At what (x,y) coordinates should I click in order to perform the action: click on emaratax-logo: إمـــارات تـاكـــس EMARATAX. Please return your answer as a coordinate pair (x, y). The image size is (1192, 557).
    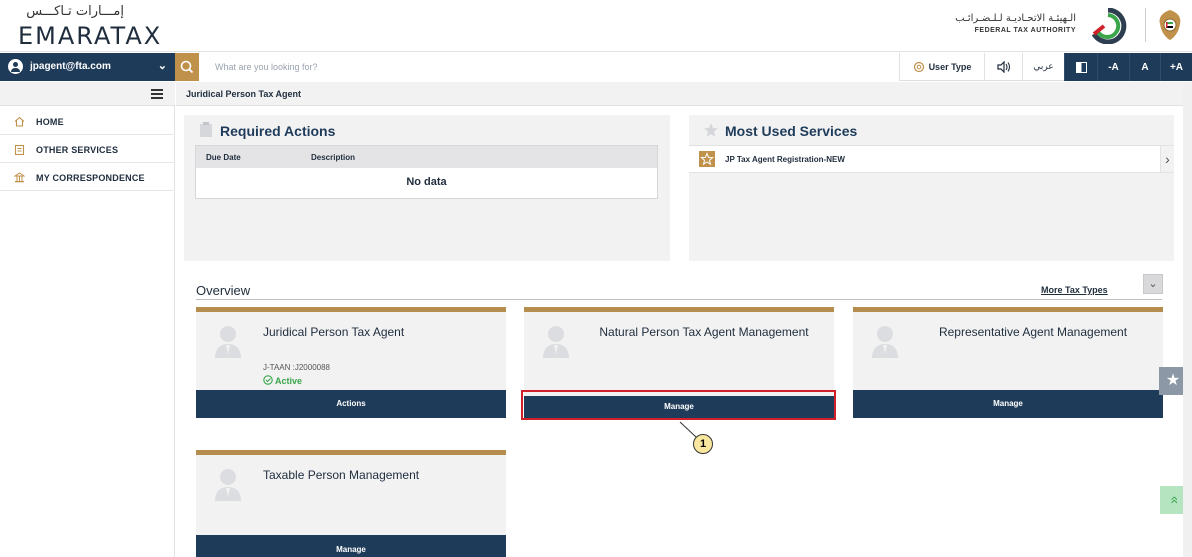
    Looking at the image, I should click on (87, 27).